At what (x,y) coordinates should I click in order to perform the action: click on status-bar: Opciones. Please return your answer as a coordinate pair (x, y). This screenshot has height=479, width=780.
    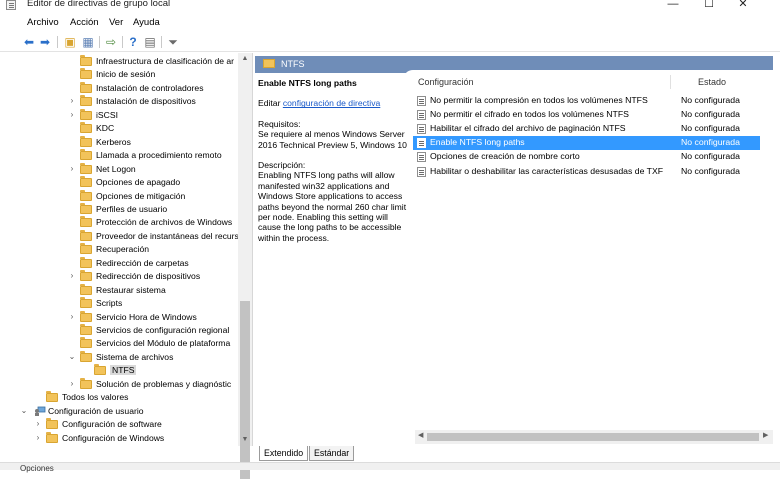
    Looking at the image, I should click on (390, 467).